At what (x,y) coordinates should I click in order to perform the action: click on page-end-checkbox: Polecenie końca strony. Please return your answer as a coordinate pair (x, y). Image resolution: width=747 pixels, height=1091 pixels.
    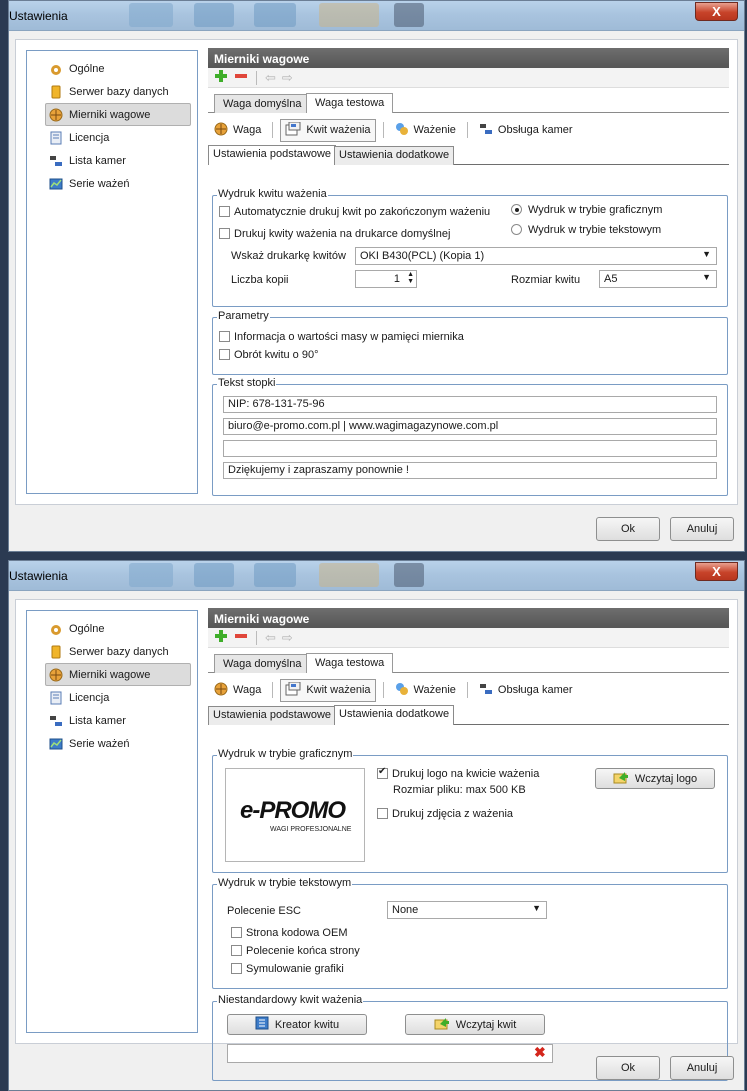
    Looking at the image, I should click on (295, 950).